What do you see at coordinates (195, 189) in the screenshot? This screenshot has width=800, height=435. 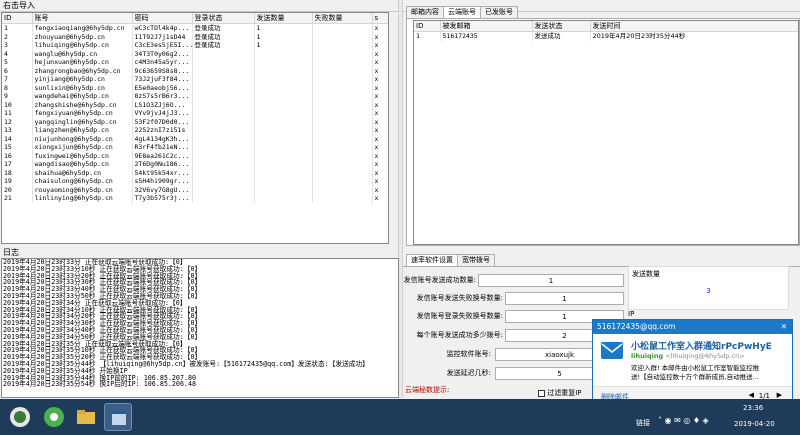 I see `table-row: 20 rouyaoming@6hy5dp.cn 32V6vy7G8gU... x` at bounding box center [195, 189].